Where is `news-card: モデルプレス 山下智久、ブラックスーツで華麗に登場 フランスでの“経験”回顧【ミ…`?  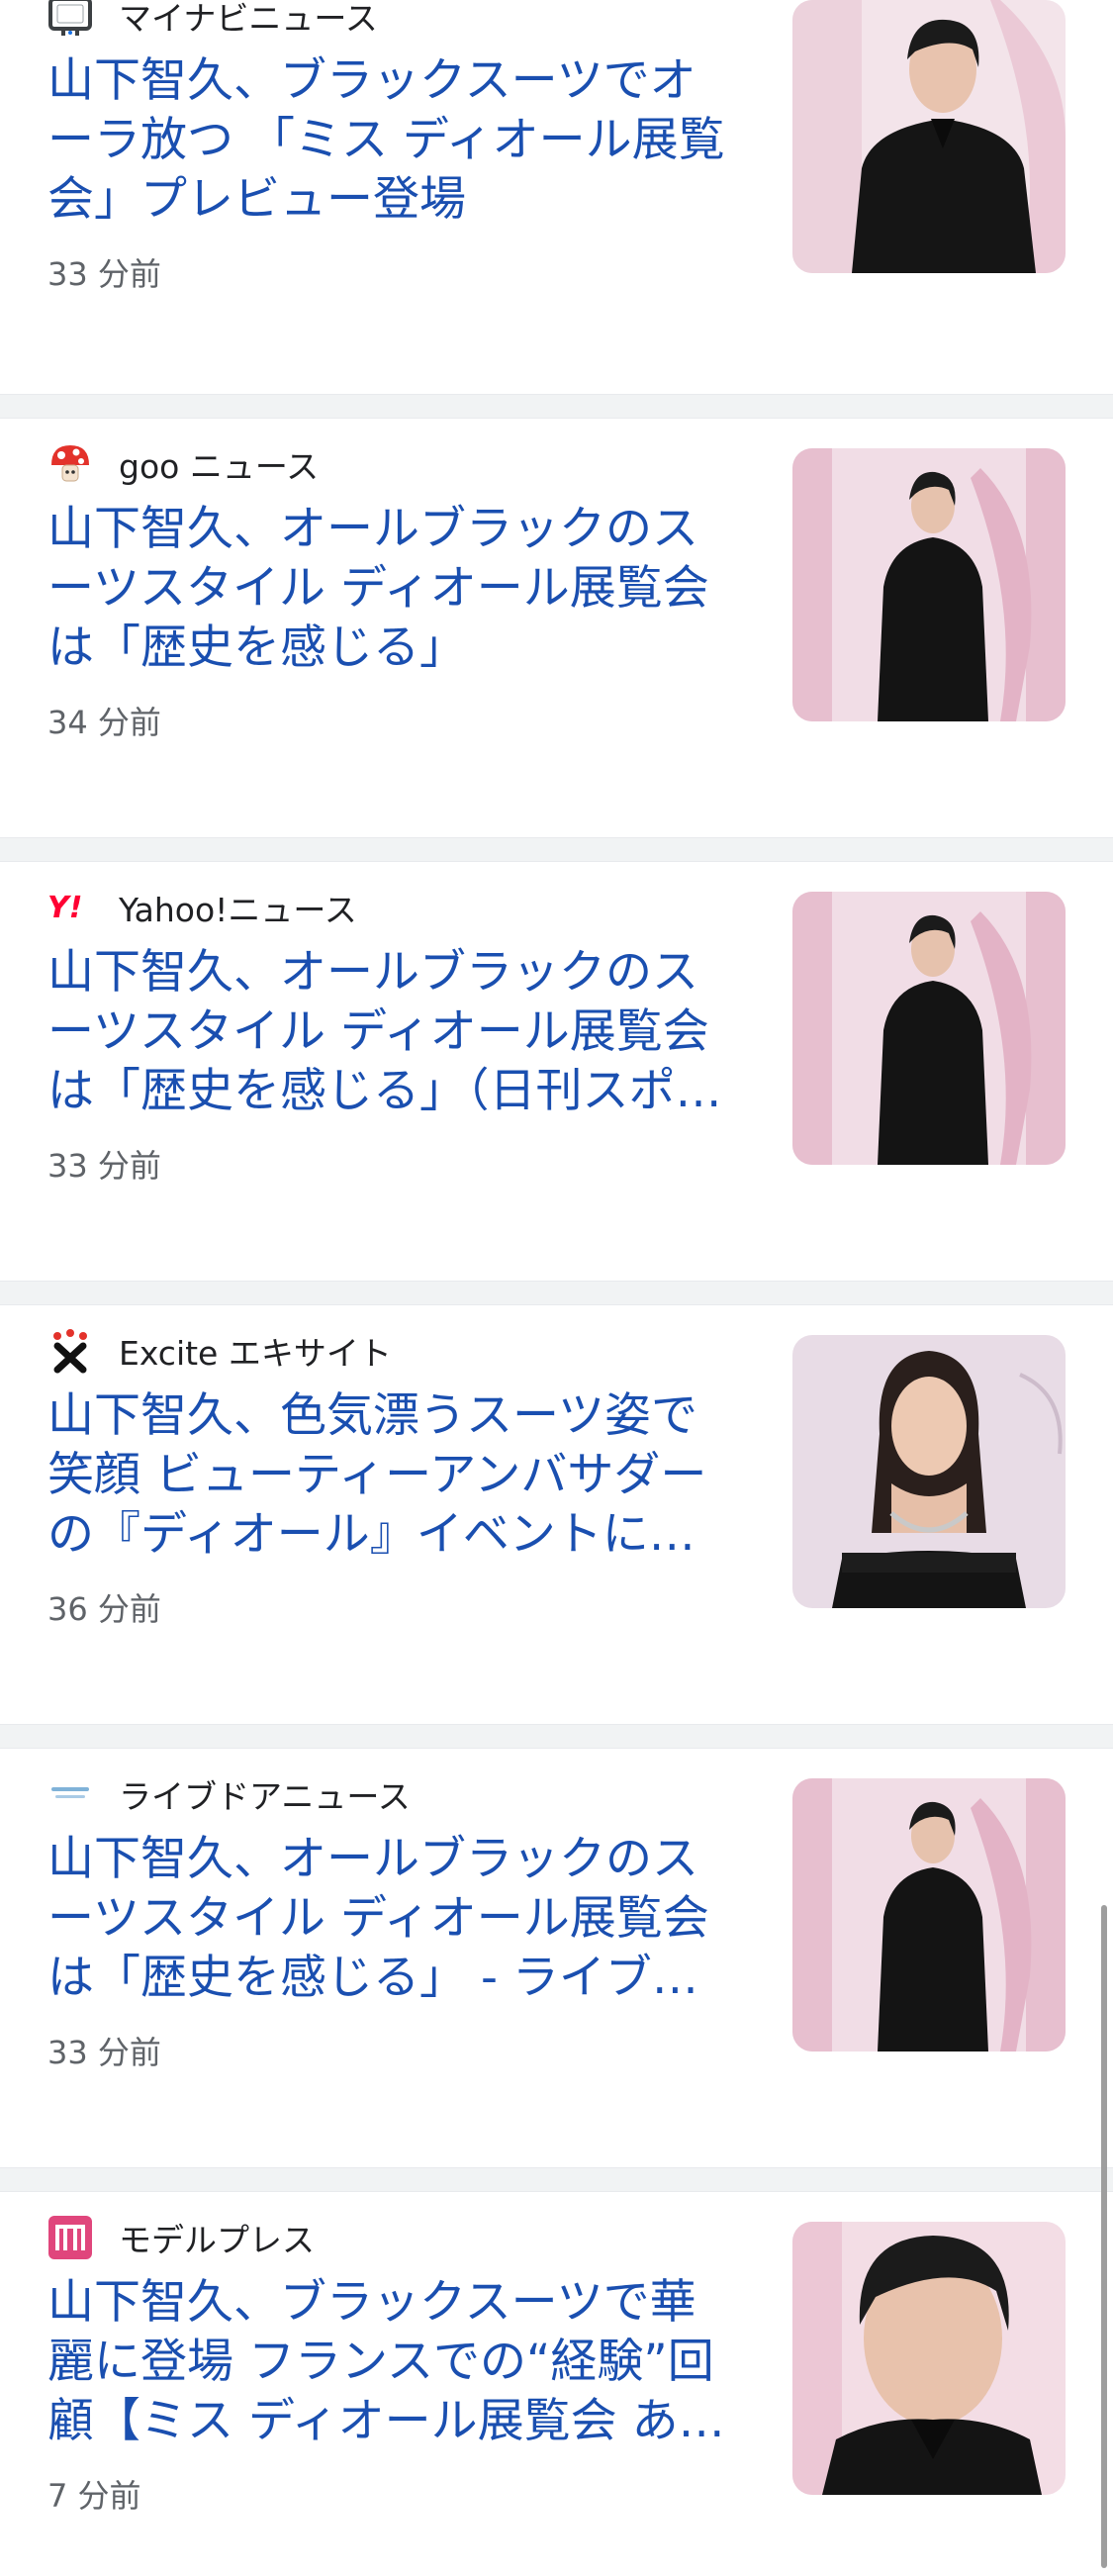 news-card: モデルプレス 山下智久、ブラックスーツで華麗に登場 フランスでの“経験”回顧【ミ… is located at coordinates (556, 2384).